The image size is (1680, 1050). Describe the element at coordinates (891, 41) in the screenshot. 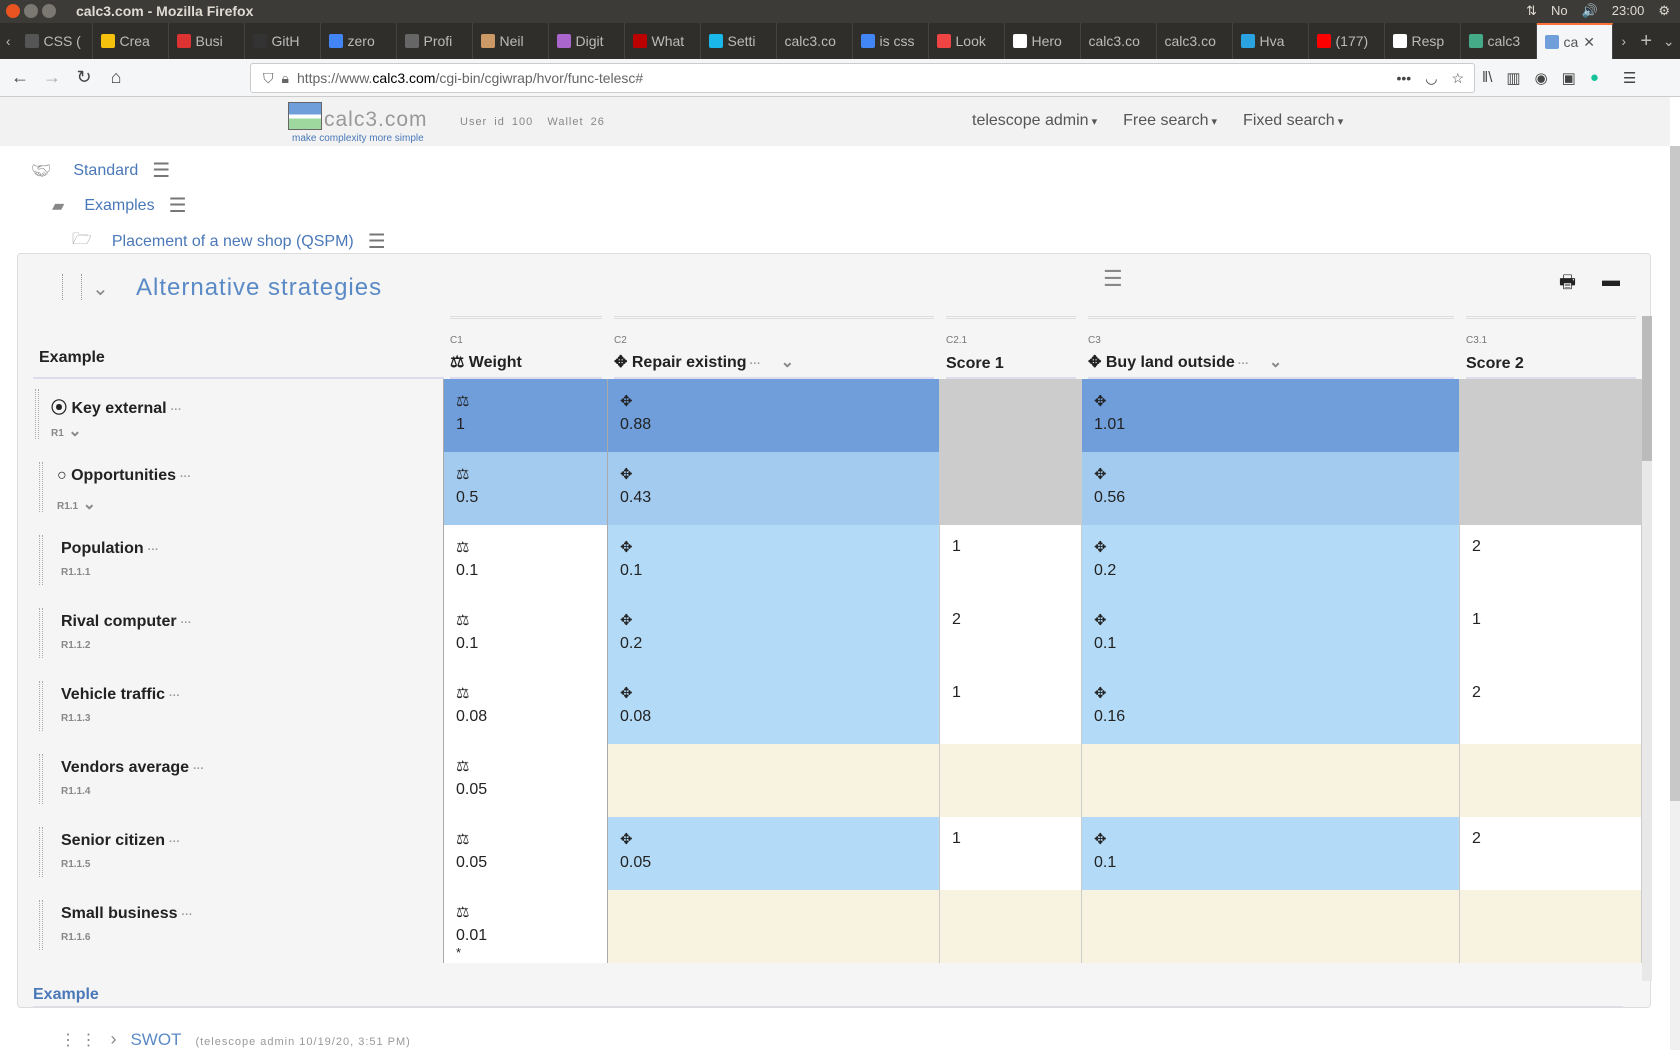

I see `browser-tab: is css` at that location.